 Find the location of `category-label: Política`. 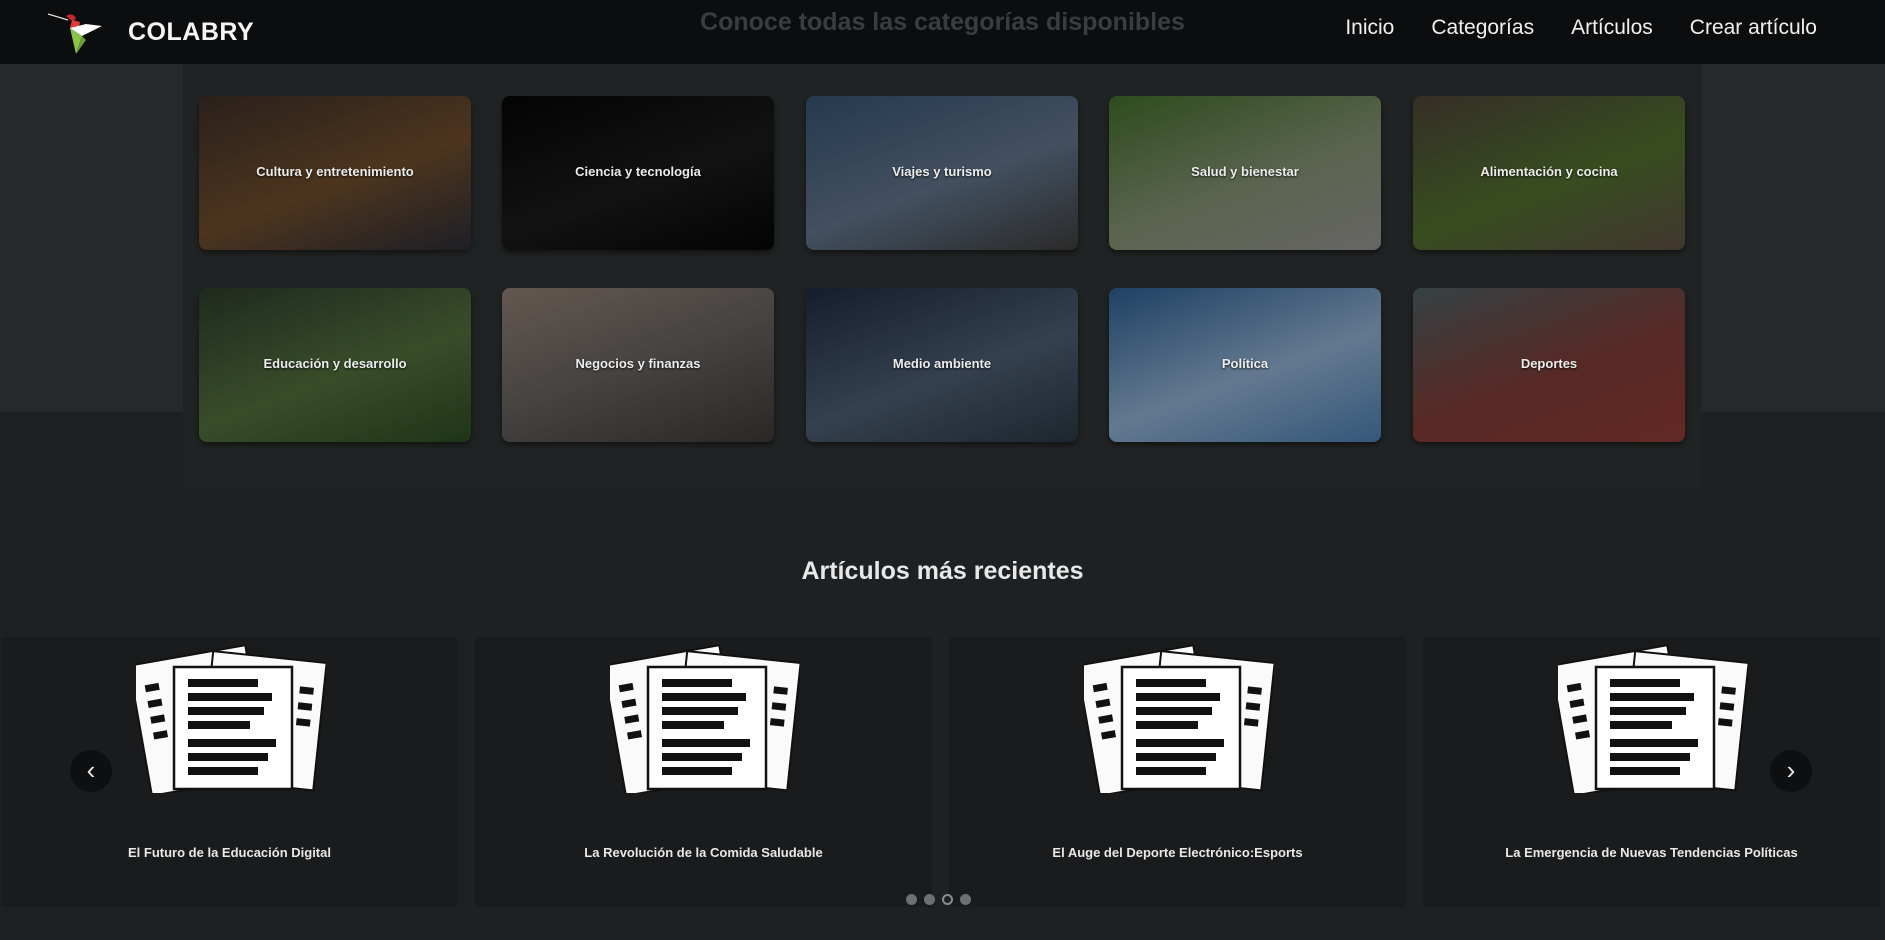

category-label: Política is located at coordinates (1245, 363).